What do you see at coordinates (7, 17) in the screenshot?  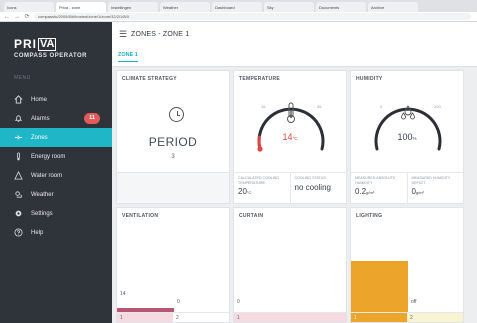 I see `back-icon: ←` at bounding box center [7, 17].